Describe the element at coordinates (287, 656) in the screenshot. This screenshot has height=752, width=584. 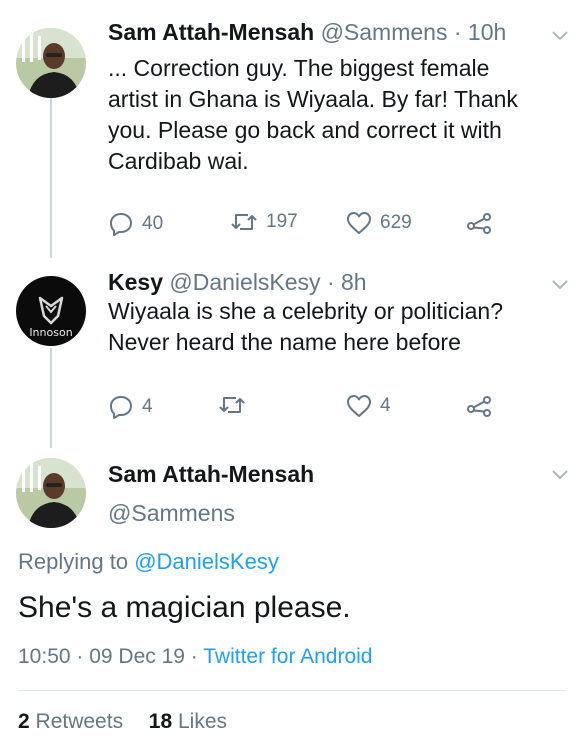
I see `tweet-source-link: Twitter for Android` at that location.